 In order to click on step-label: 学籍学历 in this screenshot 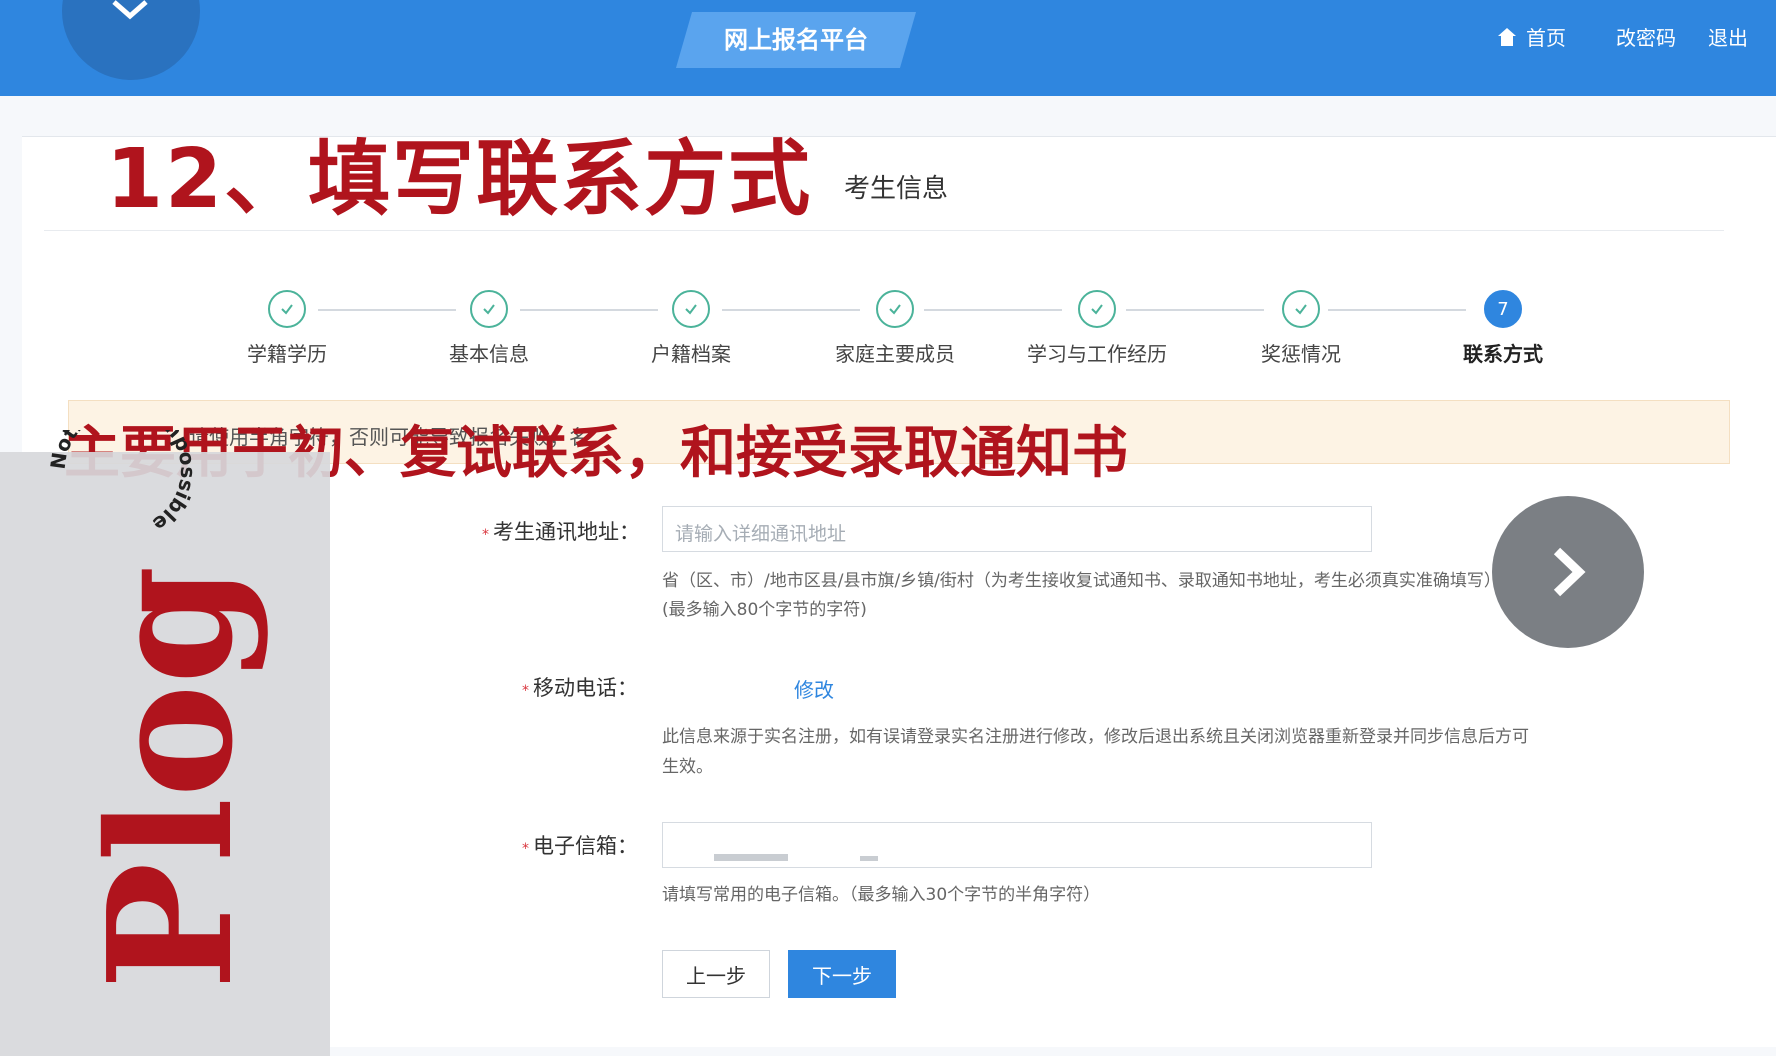, I will do `click(287, 354)`.